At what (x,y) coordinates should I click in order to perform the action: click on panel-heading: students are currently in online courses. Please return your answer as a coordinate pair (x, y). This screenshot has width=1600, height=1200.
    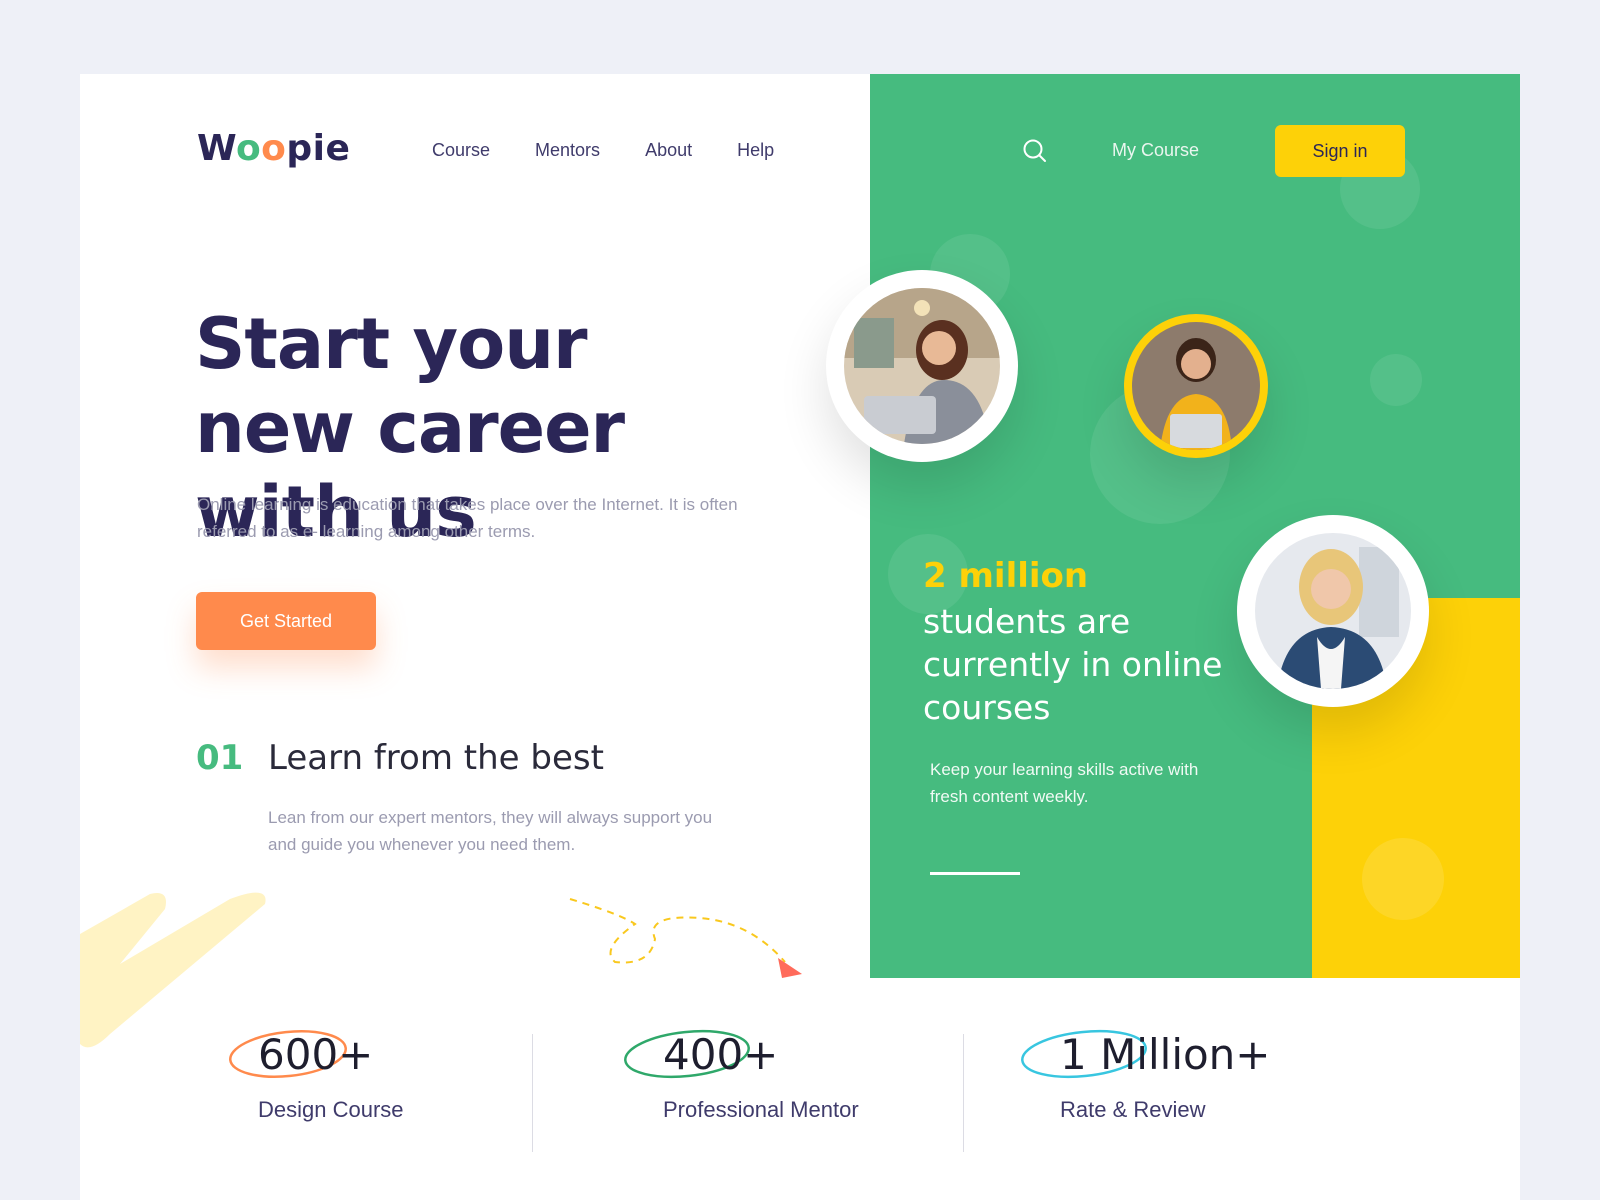
    Looking at the image, I should click on (1073, 664).